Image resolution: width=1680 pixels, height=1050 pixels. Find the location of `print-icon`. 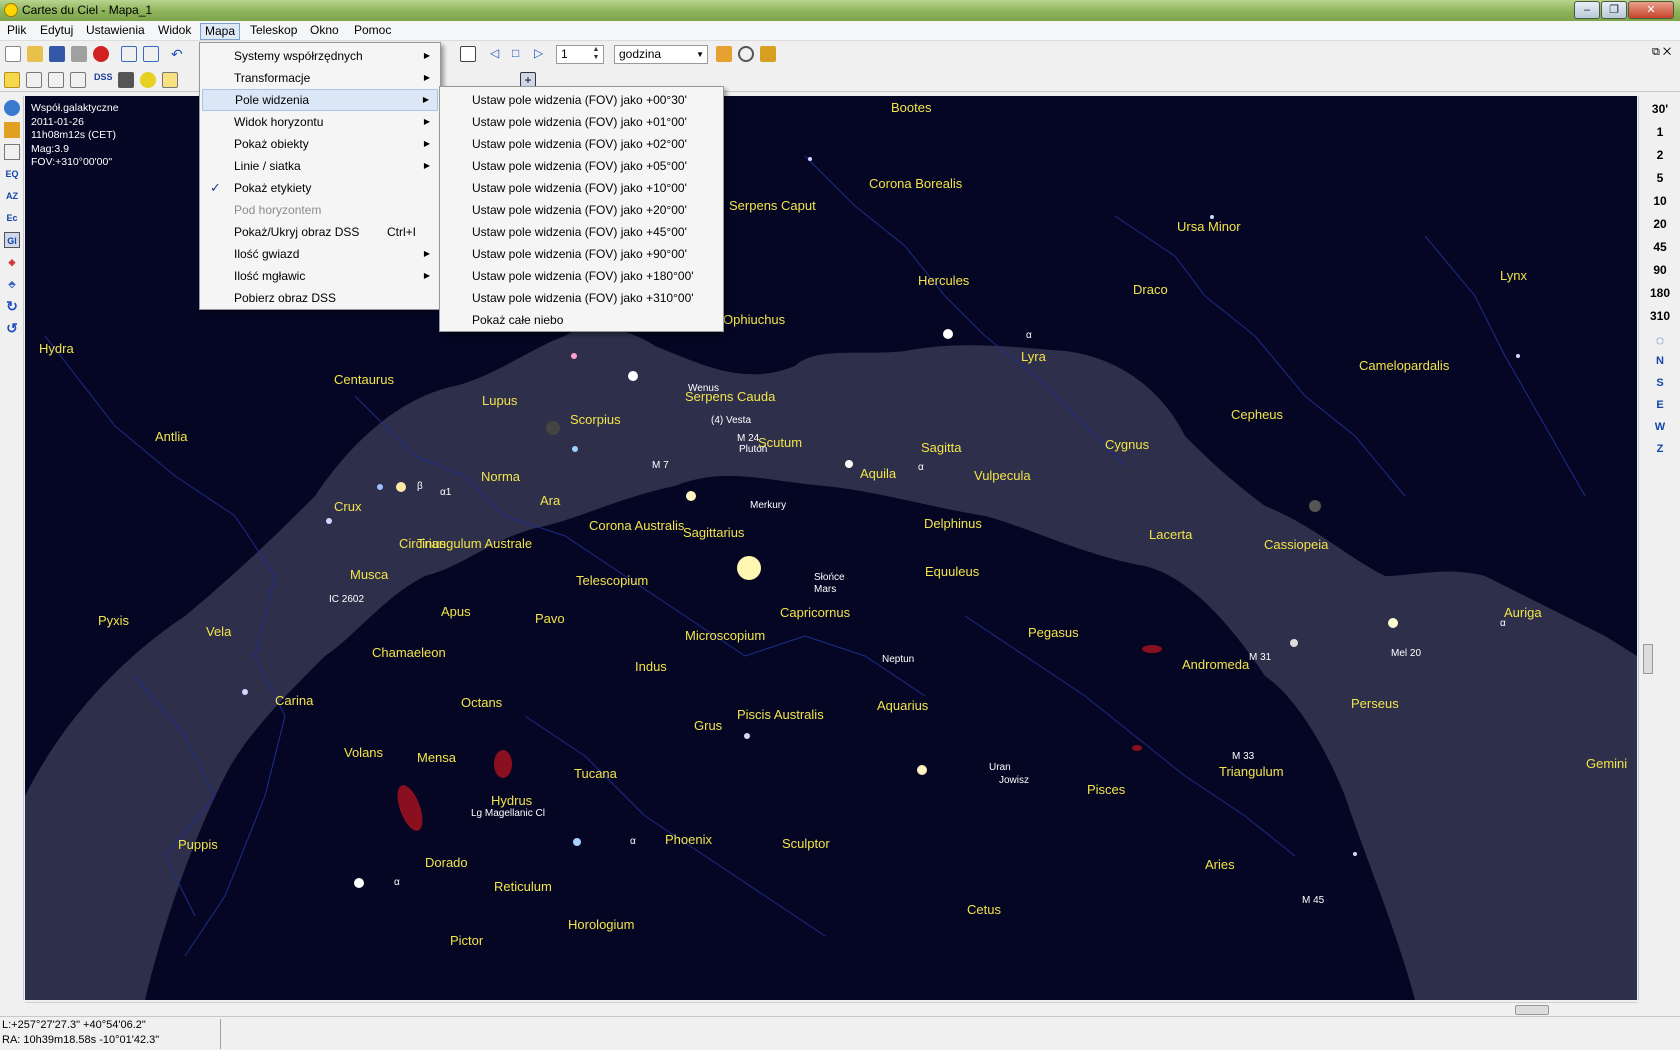

print-icon is located at coordinates (79, 54).